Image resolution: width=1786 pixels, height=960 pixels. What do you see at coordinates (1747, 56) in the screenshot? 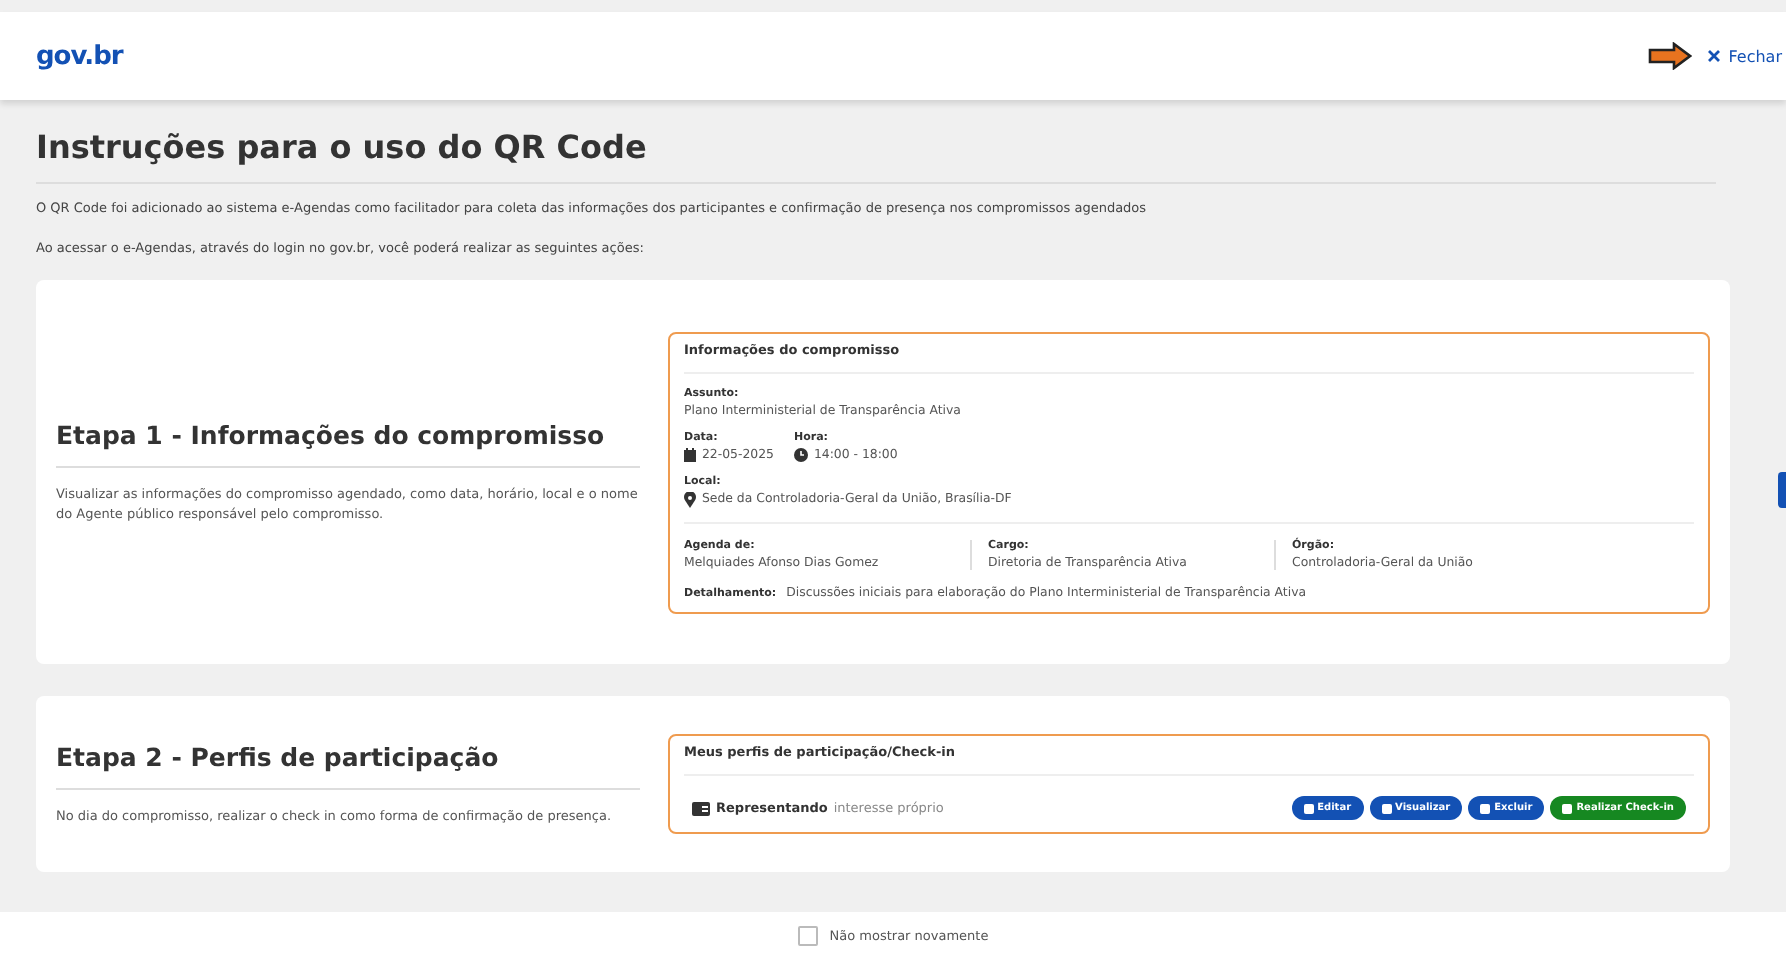
I see `close-button: Fechar` at bounding box center [1747, 56].